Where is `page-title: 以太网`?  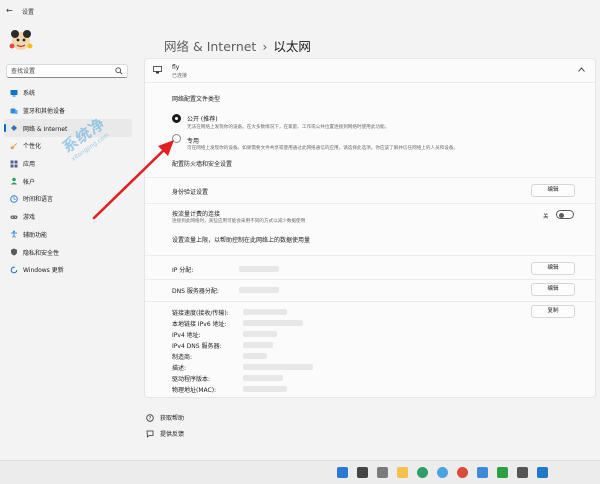 page-title: 以太网 is located at coordinates (292, 46).